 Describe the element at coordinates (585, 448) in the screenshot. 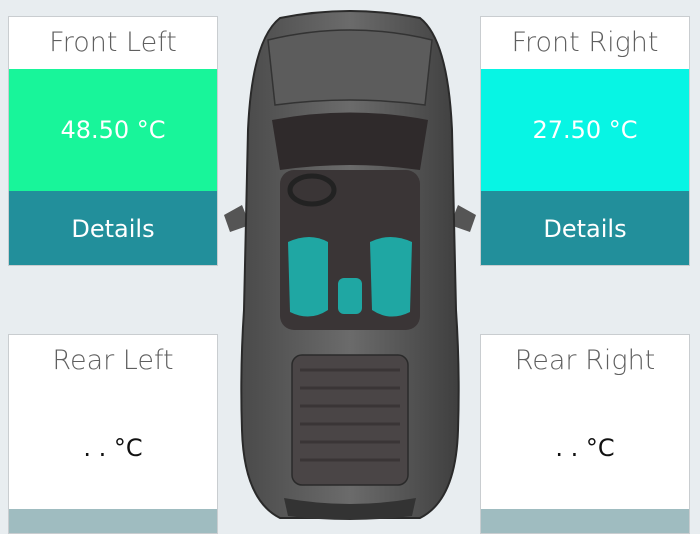

I see `rear-right-temperature: . . °C` at that location.